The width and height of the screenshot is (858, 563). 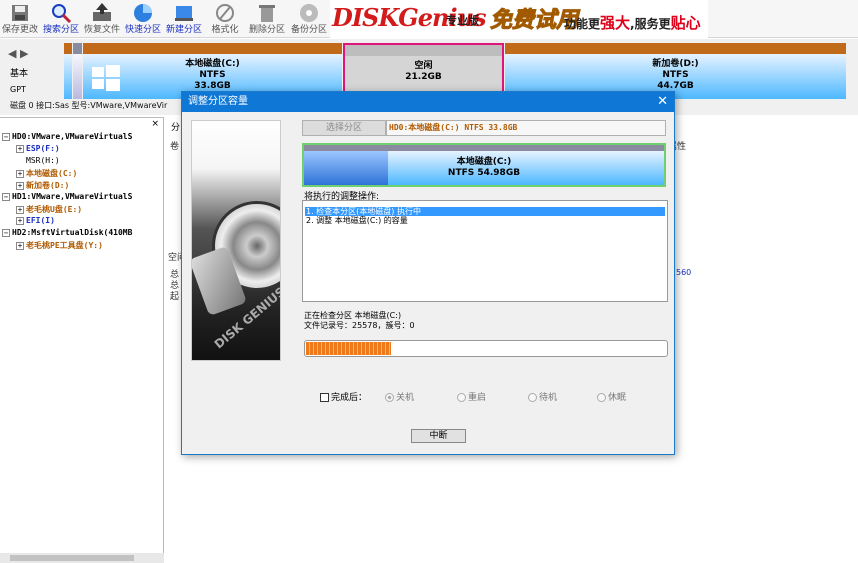 I want to click on tree-item-d: + 新加卷(D:), so click(x=42, y=185).